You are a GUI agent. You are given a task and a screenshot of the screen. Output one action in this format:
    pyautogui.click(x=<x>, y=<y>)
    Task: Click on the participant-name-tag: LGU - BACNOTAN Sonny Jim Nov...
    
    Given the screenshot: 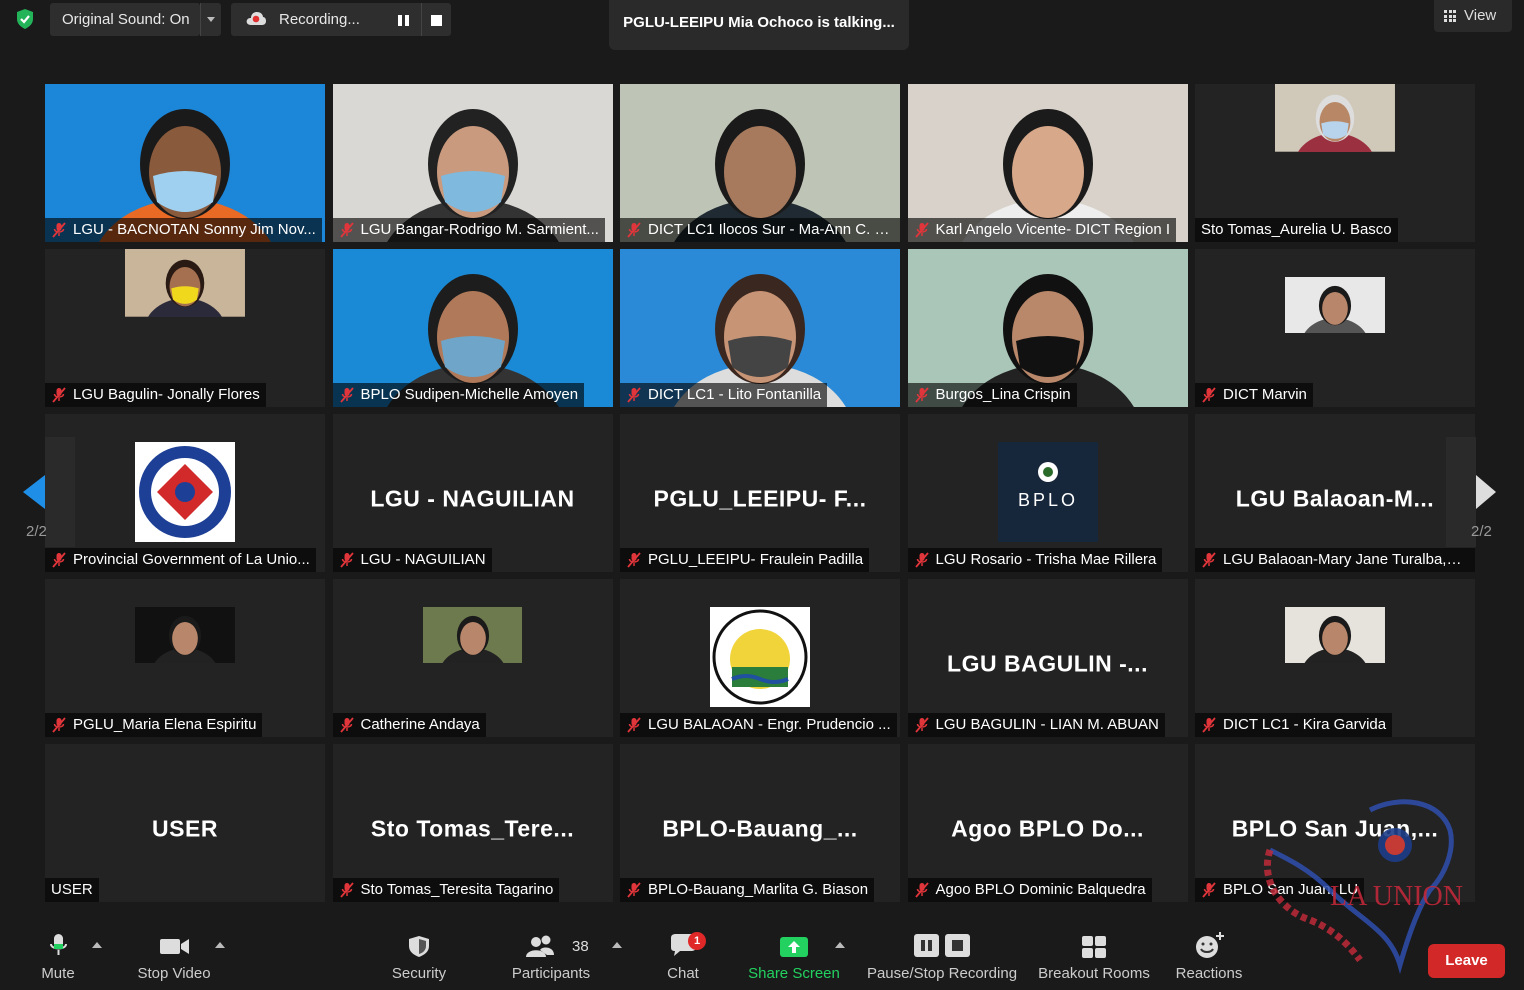 What is the action you would take?
    pyautogui.click(x=183, y=230)
    